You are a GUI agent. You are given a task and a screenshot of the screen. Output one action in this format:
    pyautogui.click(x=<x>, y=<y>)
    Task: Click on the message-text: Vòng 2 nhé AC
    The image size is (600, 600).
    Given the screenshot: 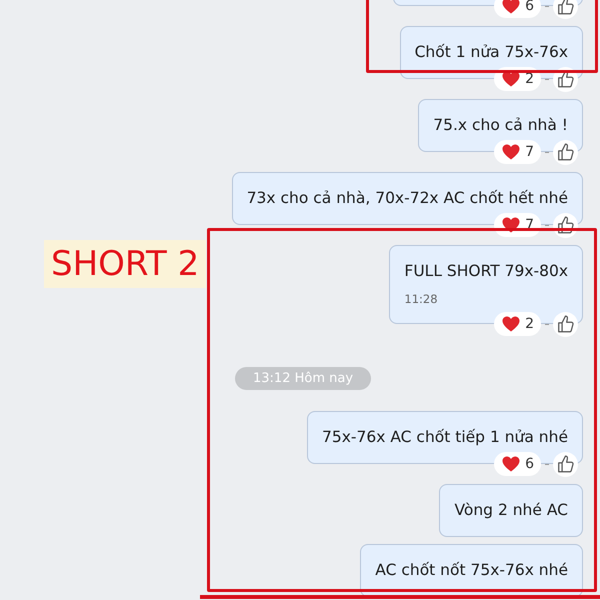 What is the action you would take?
    pyautogui.click(x=511, y=510)
    